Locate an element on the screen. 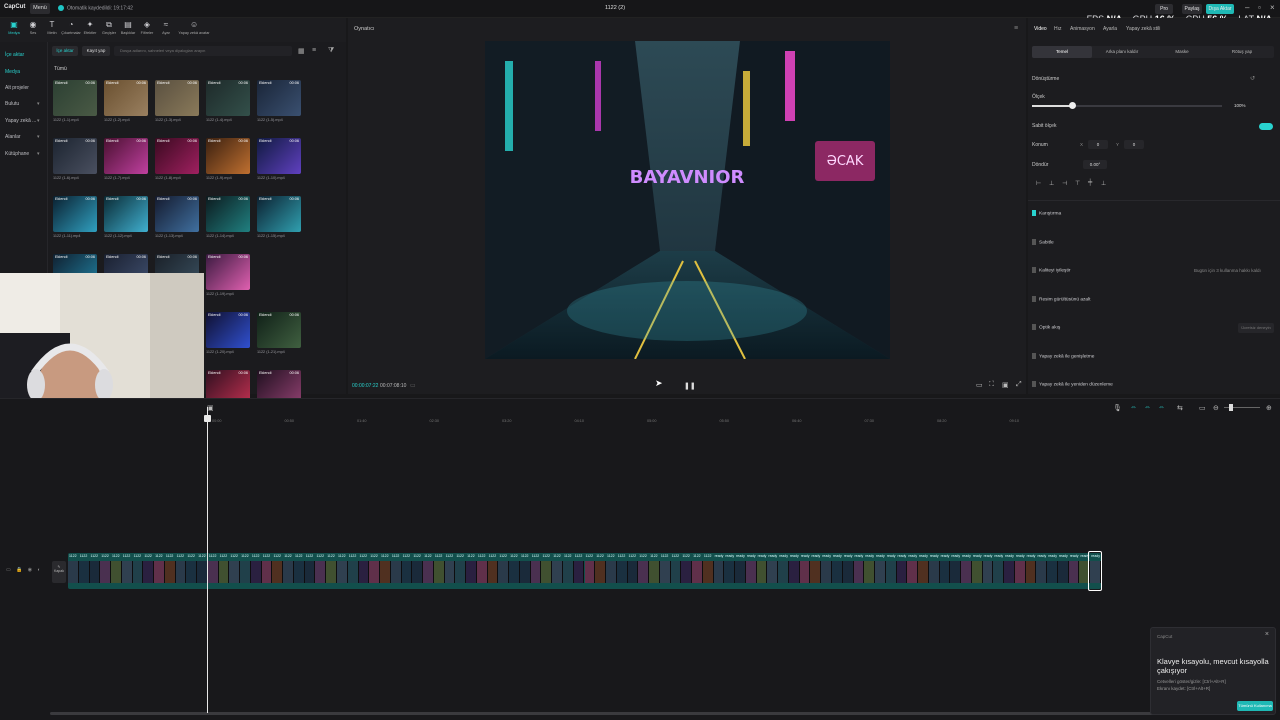 The height and width of the screenshot is (720, 1280). magnet-icon: ⇔ is located at coordinates (1147, 407).